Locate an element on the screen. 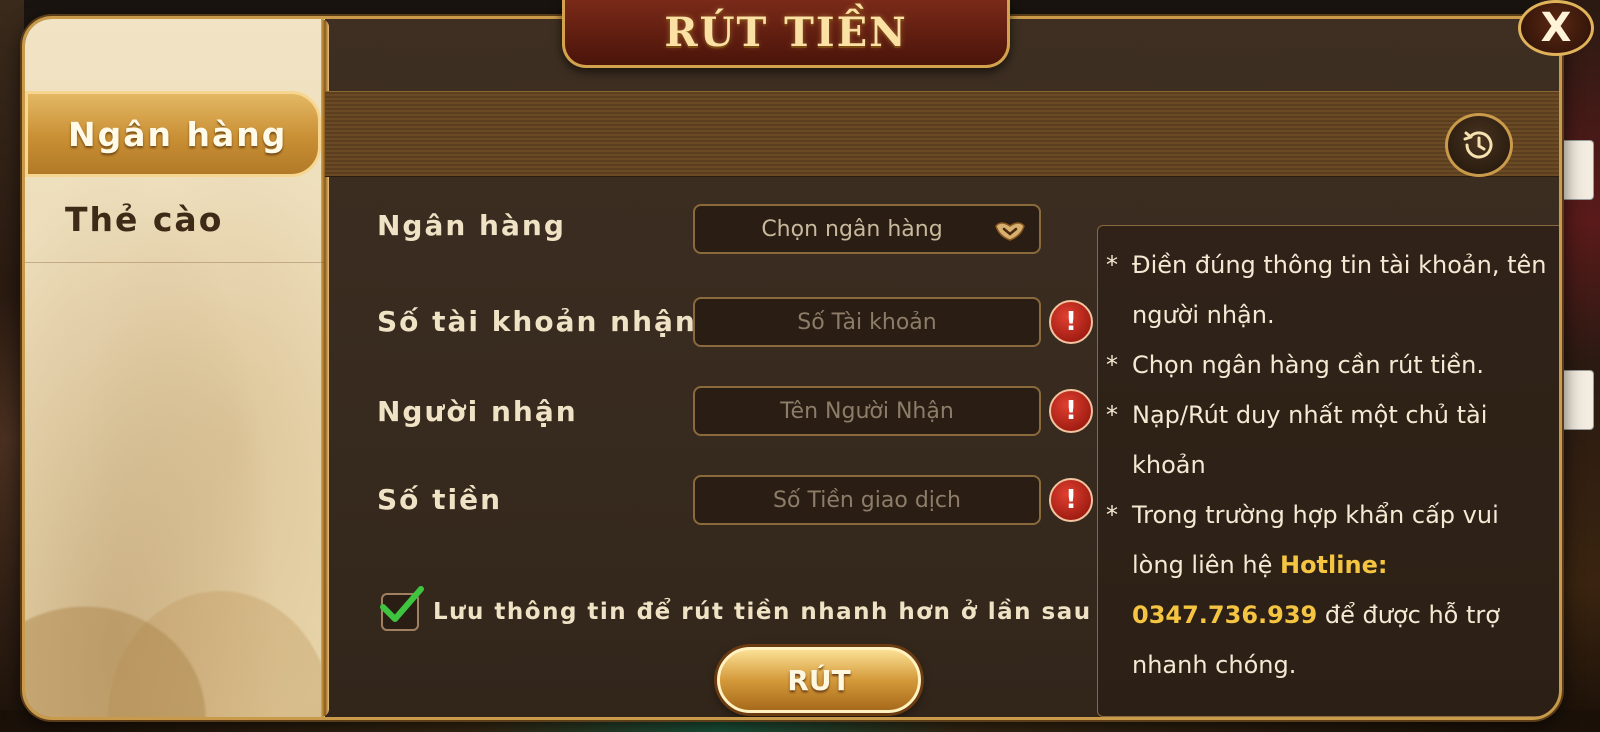 The image size is (1600, 732). withdraw-submit-button: RÚT is located at coordinates (819, 680).